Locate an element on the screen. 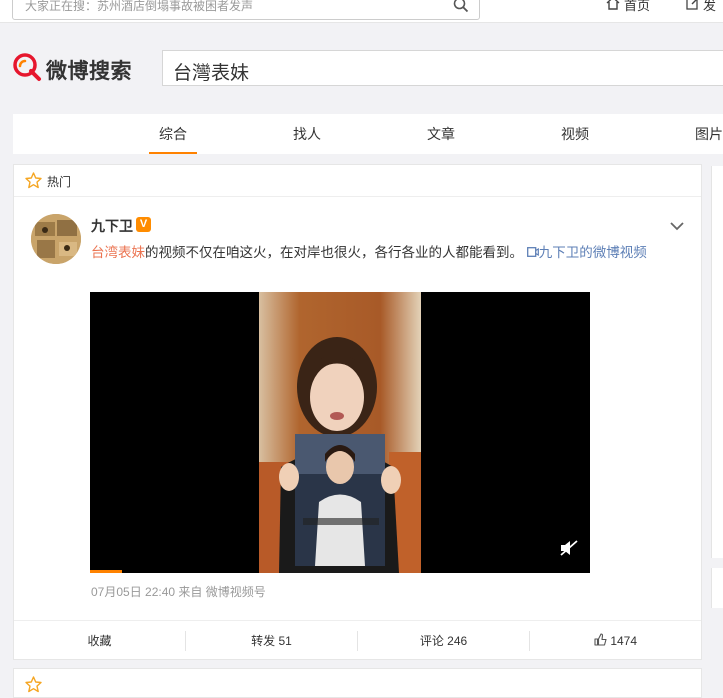 The image size is (723, 698). favorite-label: 收藏 is located at coordinates (99, 641).